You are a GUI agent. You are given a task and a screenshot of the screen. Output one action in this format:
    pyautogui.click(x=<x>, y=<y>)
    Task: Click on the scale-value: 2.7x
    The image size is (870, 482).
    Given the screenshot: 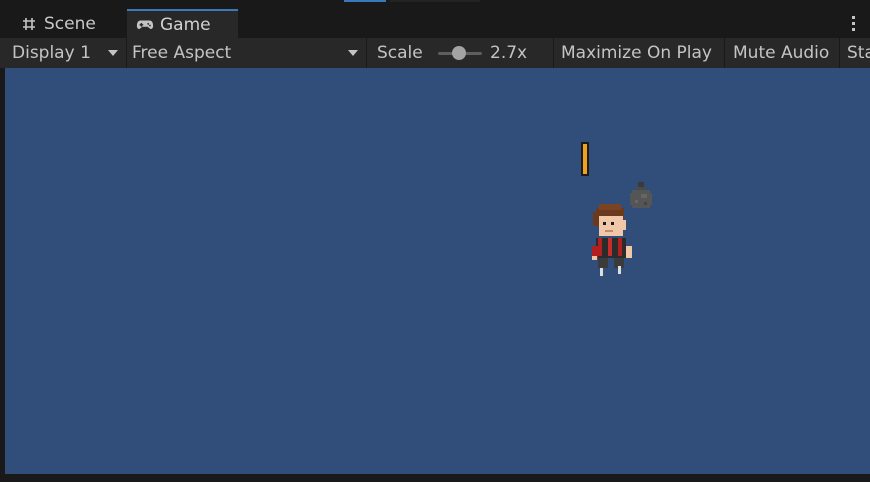 What is the action you would take?
    pyautogui.click(x=520, y=53)
    